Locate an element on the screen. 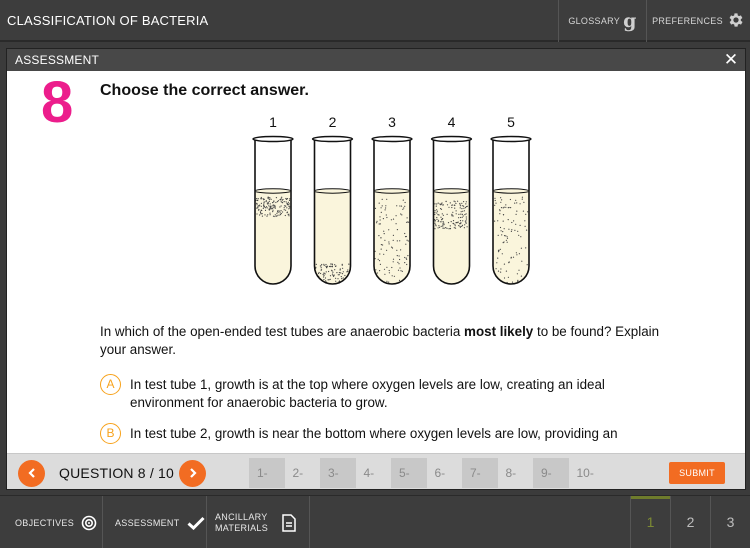 This screenshot has height=548, width=750. tube-label-2: 2 is located at coordinates (333, 122).